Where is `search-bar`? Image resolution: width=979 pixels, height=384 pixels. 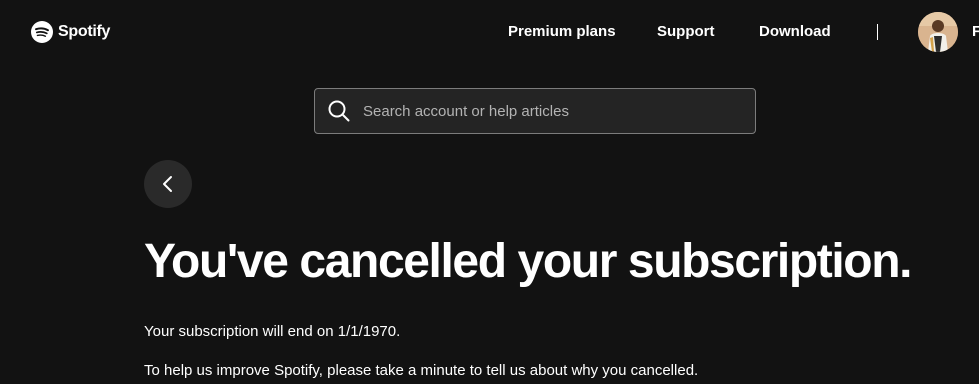
search-bar is located at coordinates (535, 111).